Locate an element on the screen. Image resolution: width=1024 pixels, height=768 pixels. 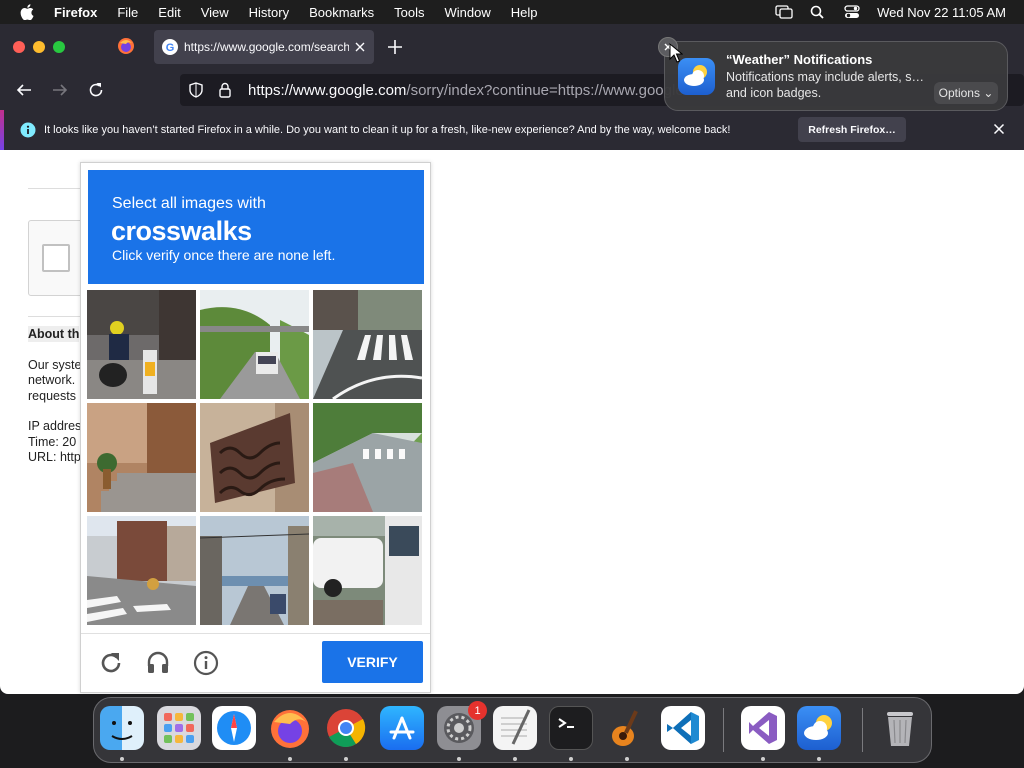
tab-google-search: G https://www.google.com/search? is located at coordinates (264, 47).